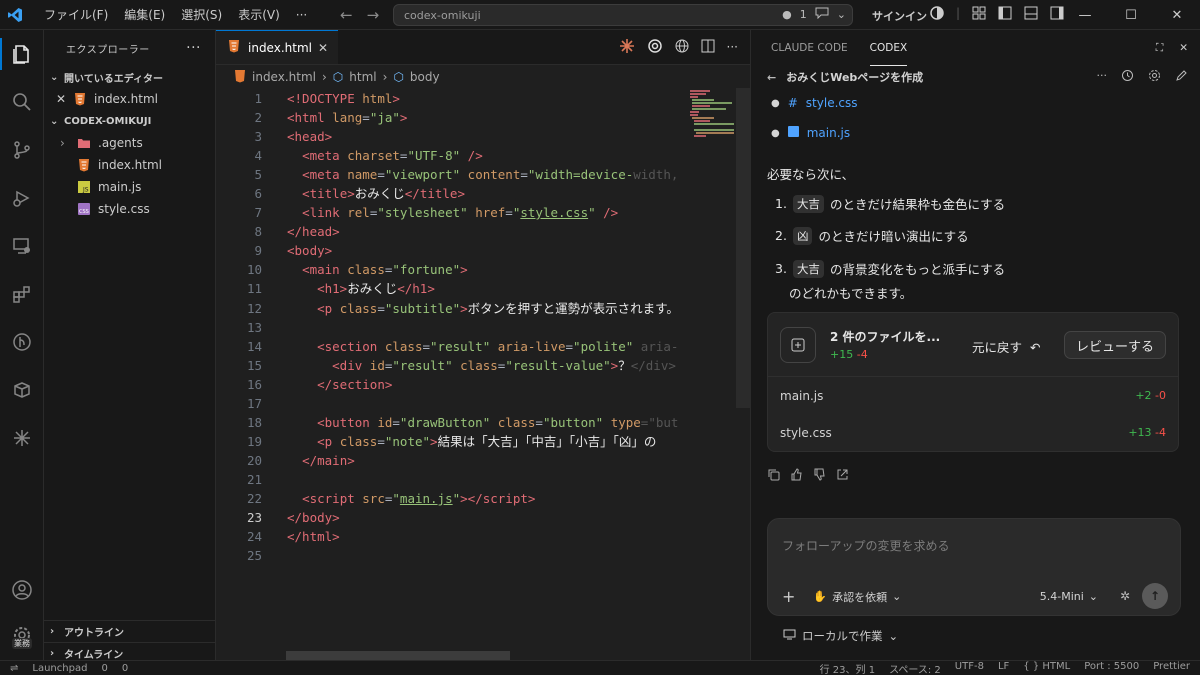 This screenshot has height=675, width=1200. Describe the element at coordinates (847, 668) in the screenshot. I see `cursor-position: 行 23、列 1` at that location.